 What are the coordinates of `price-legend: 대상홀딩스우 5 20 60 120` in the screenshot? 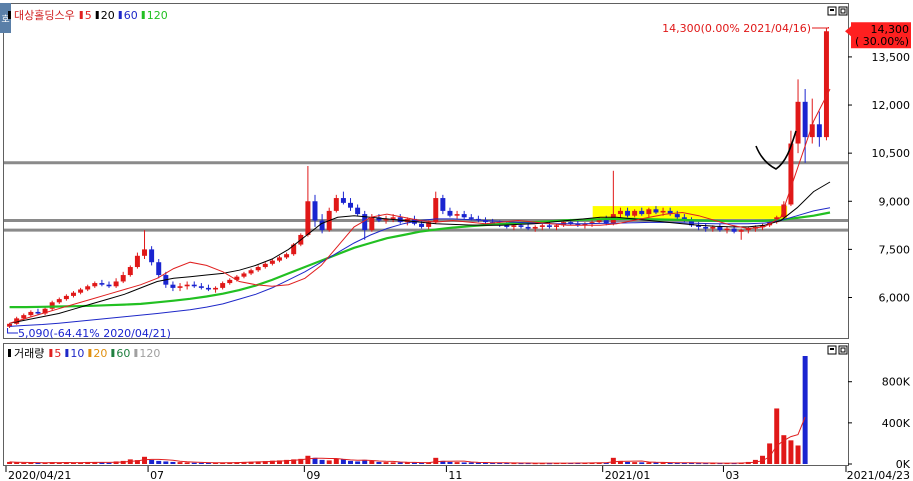 It's located at (88, 15).